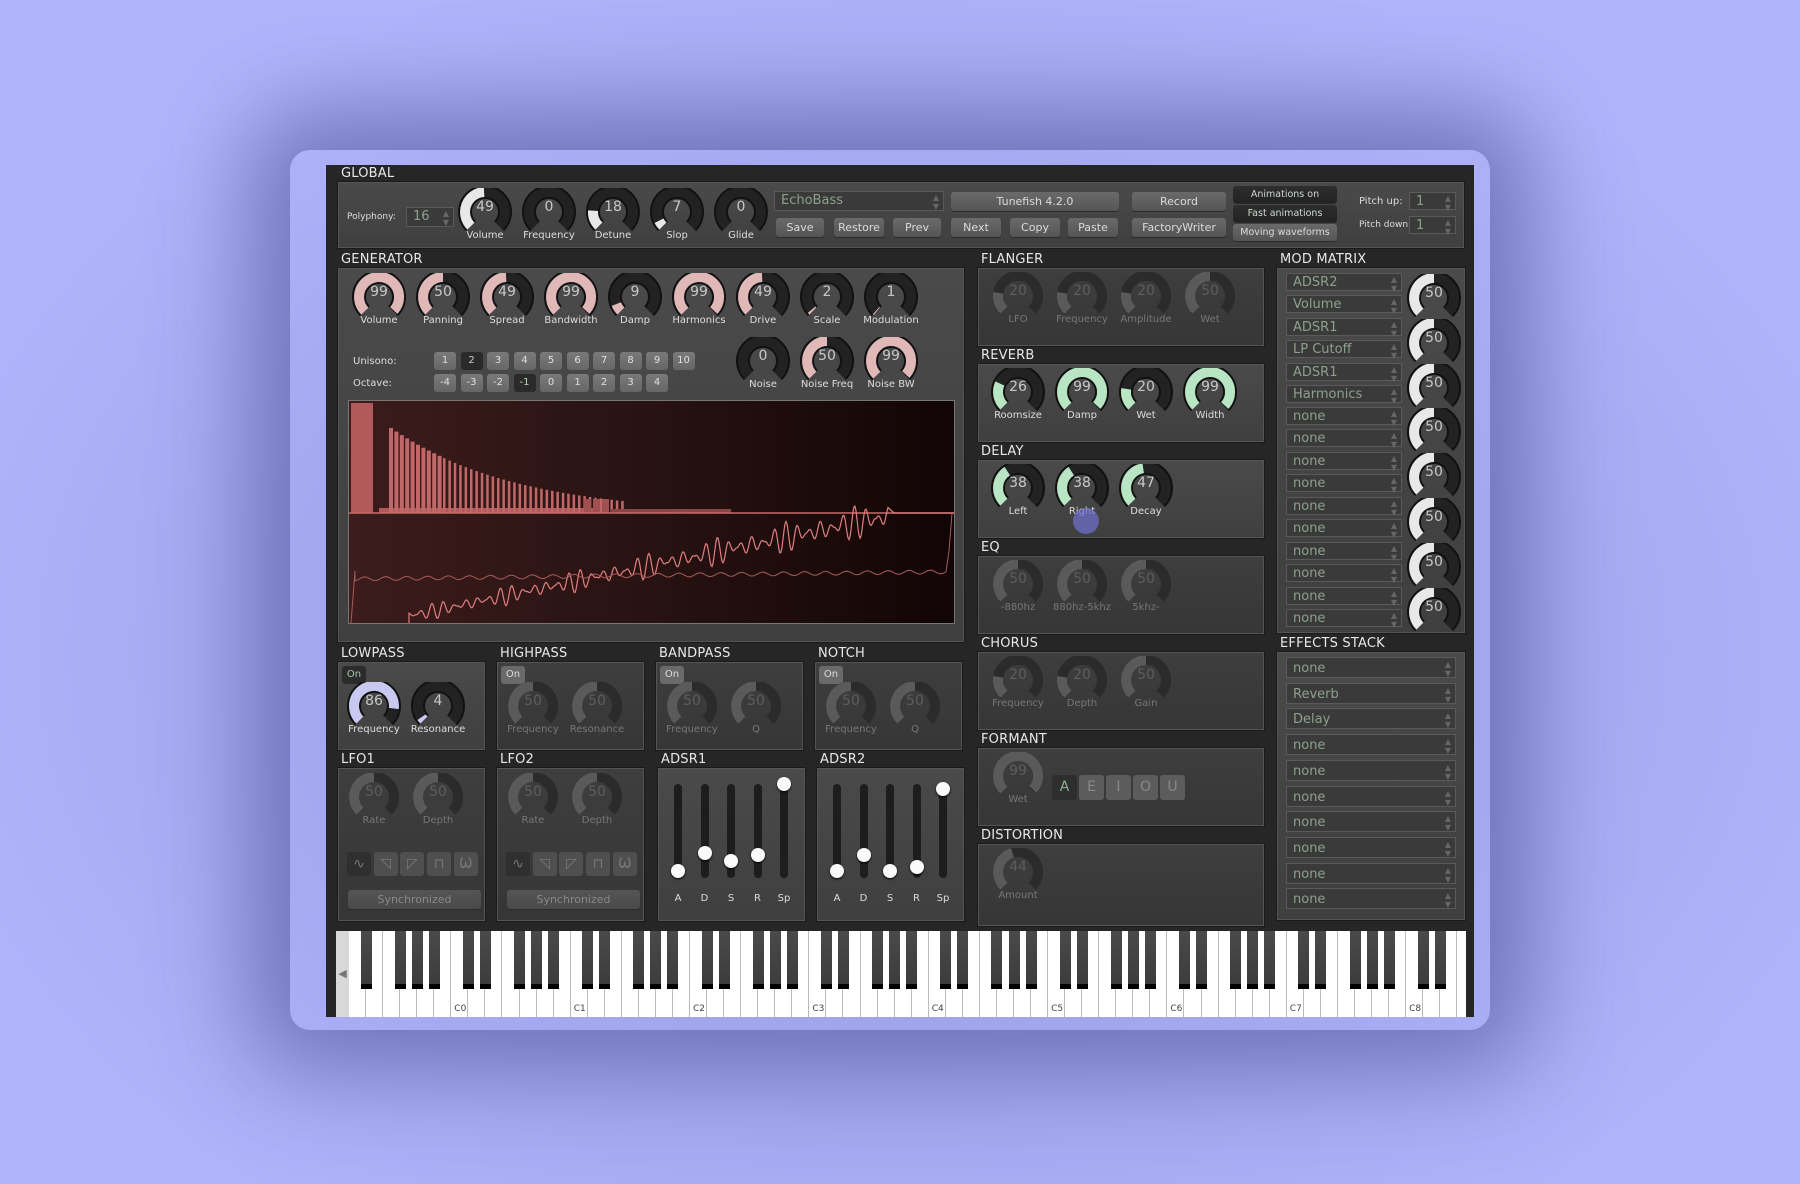 Image resolution: width=1800 pixels, height=1184 pixels. I want to click on reverb-knob-width: 99 Width, so click(1210, 397).